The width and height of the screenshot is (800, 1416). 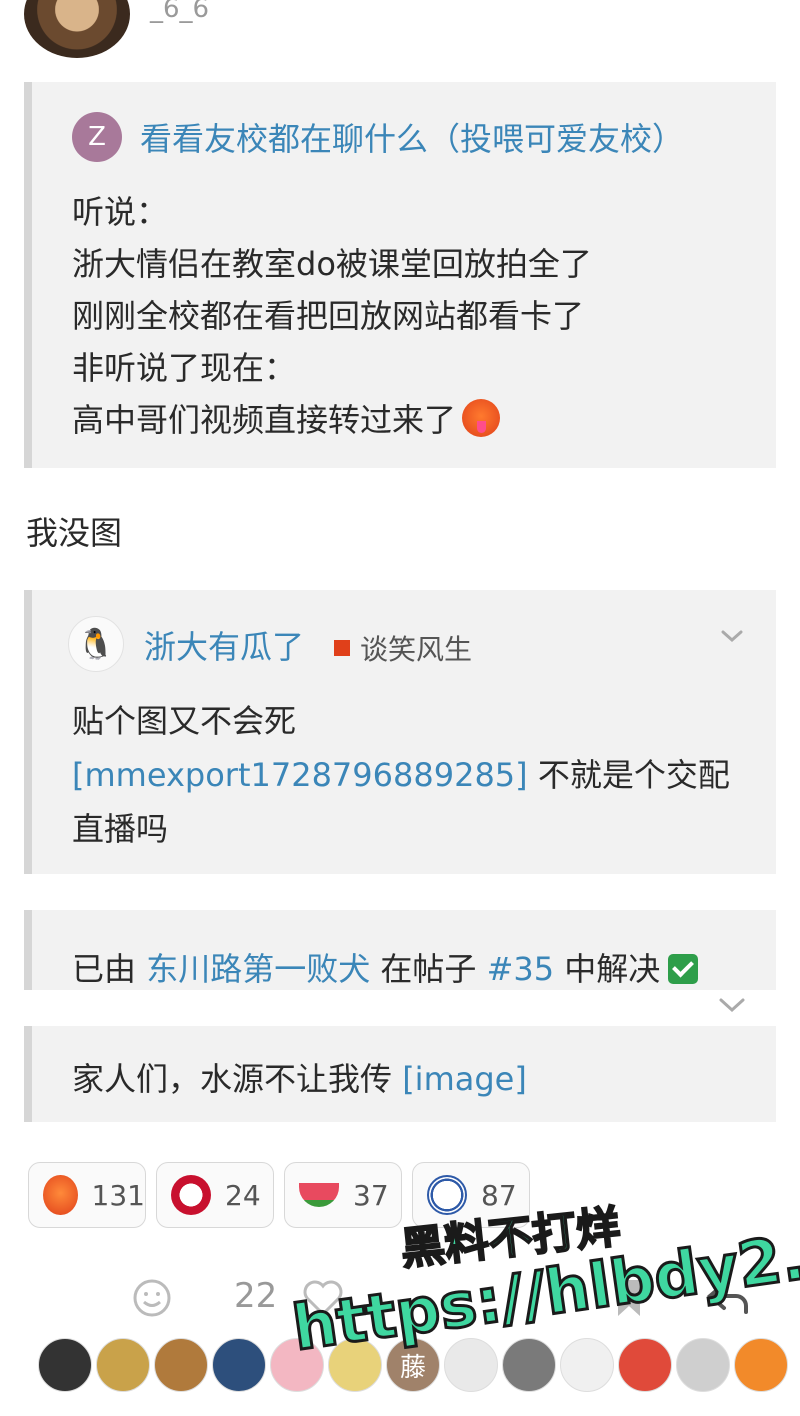 I want to click on quote-line: 刚刚全校都在看把回放网站都看卡了, so click(x=328, y=316).